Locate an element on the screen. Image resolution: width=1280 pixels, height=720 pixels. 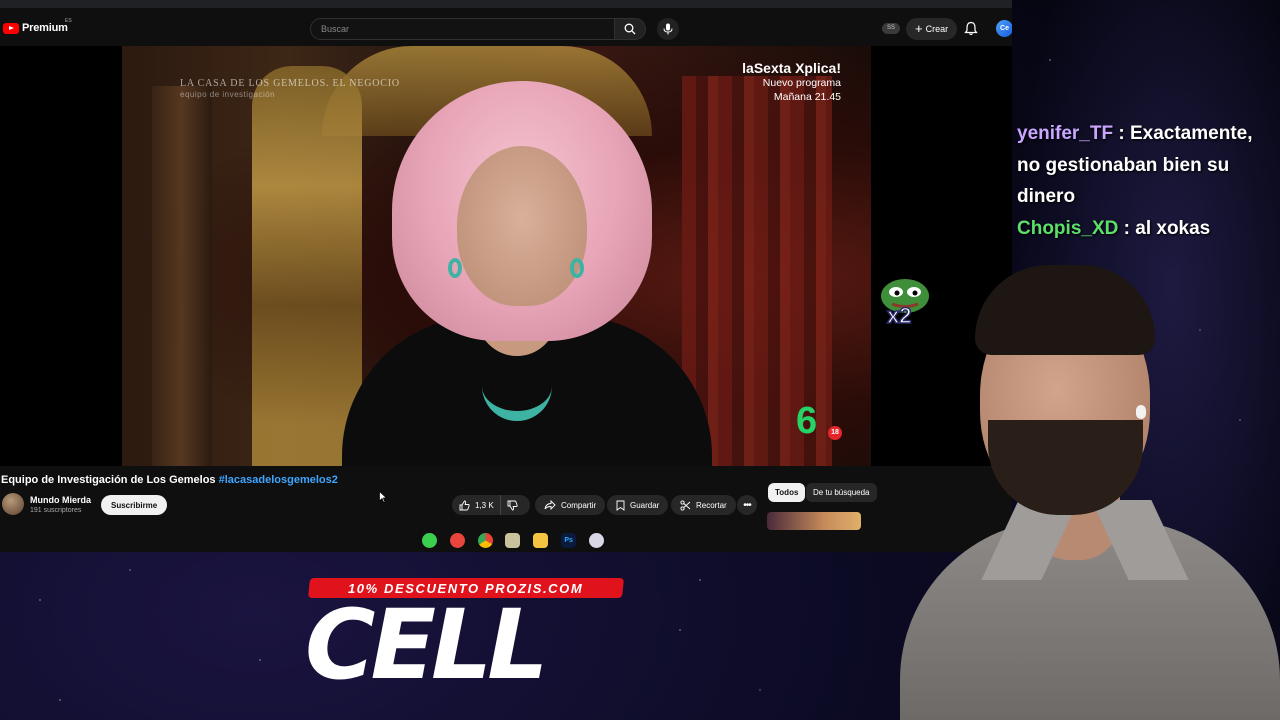
earbud-icon is located at coordinates (1141, 412).